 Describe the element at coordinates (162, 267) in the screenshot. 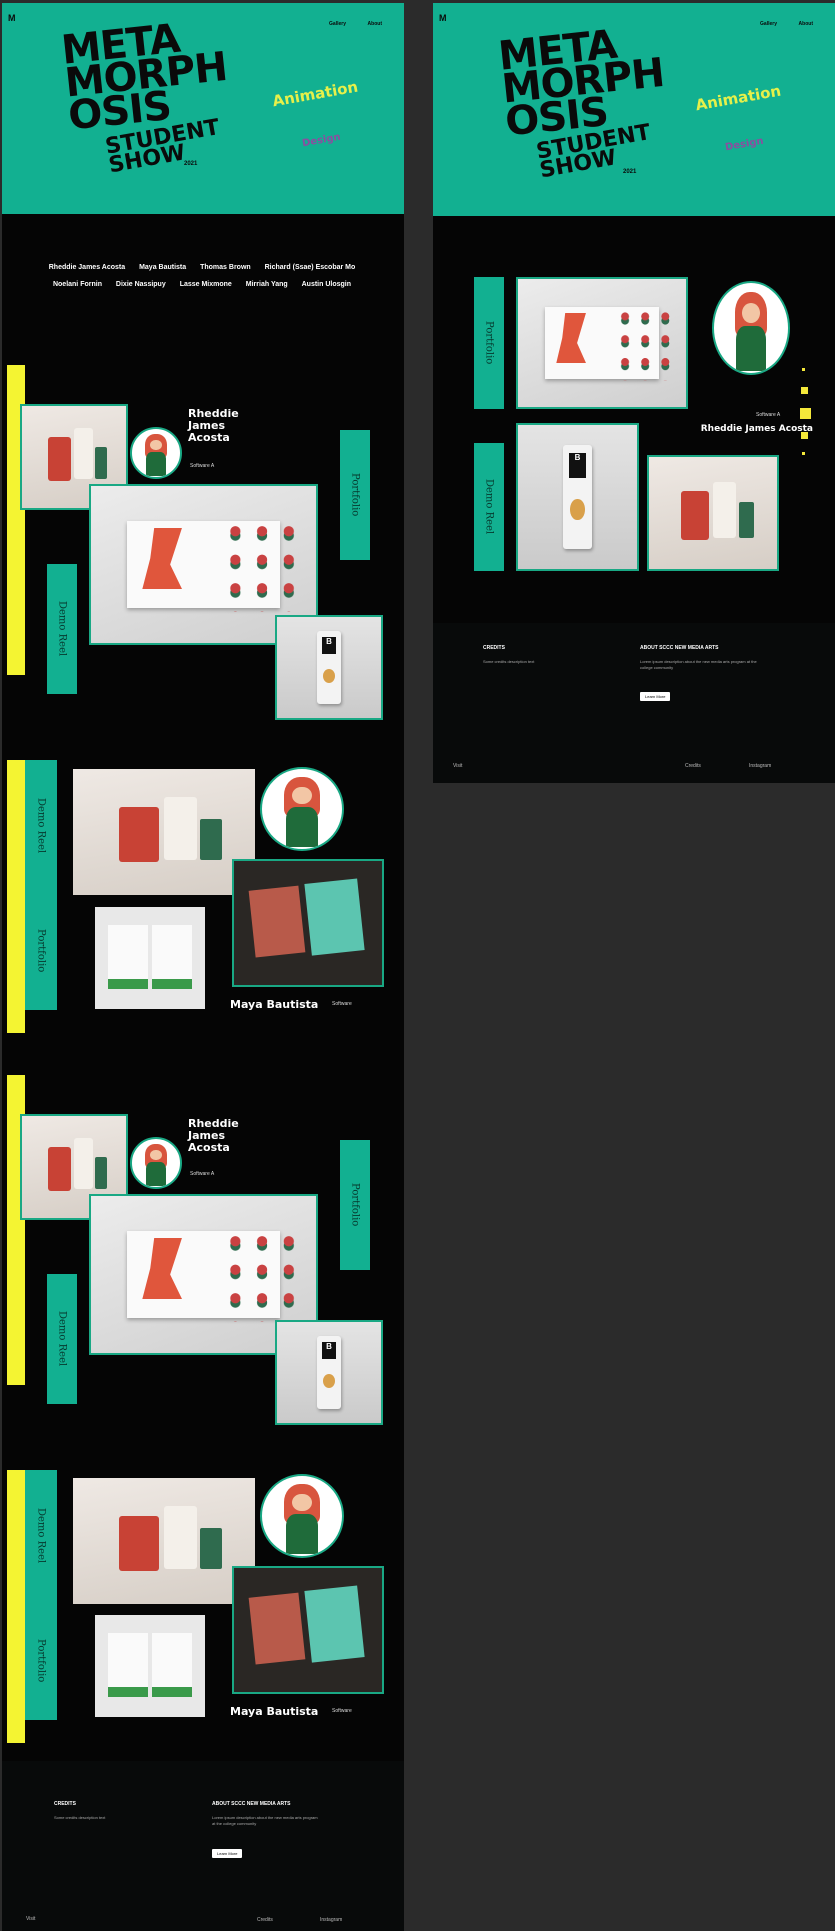

I see `student-name-link: Maya Bautista` at that location.